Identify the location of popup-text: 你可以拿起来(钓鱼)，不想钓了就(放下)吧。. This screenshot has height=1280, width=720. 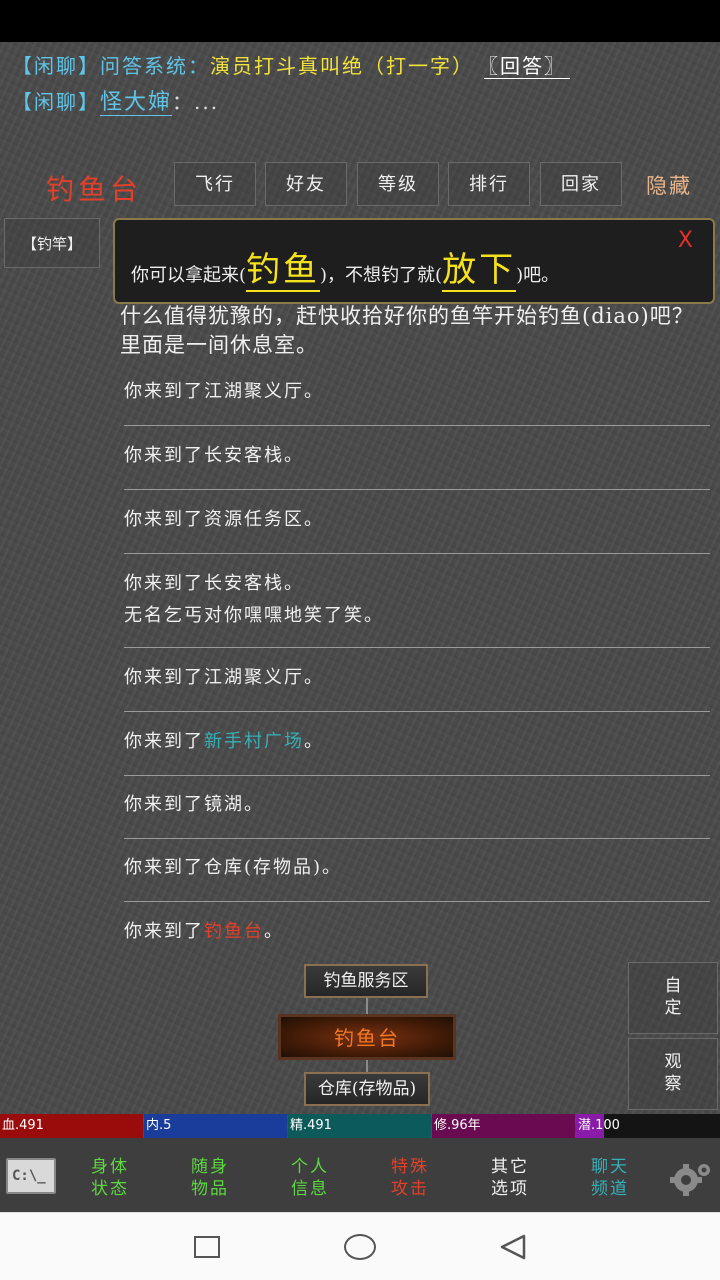
(345, 267).